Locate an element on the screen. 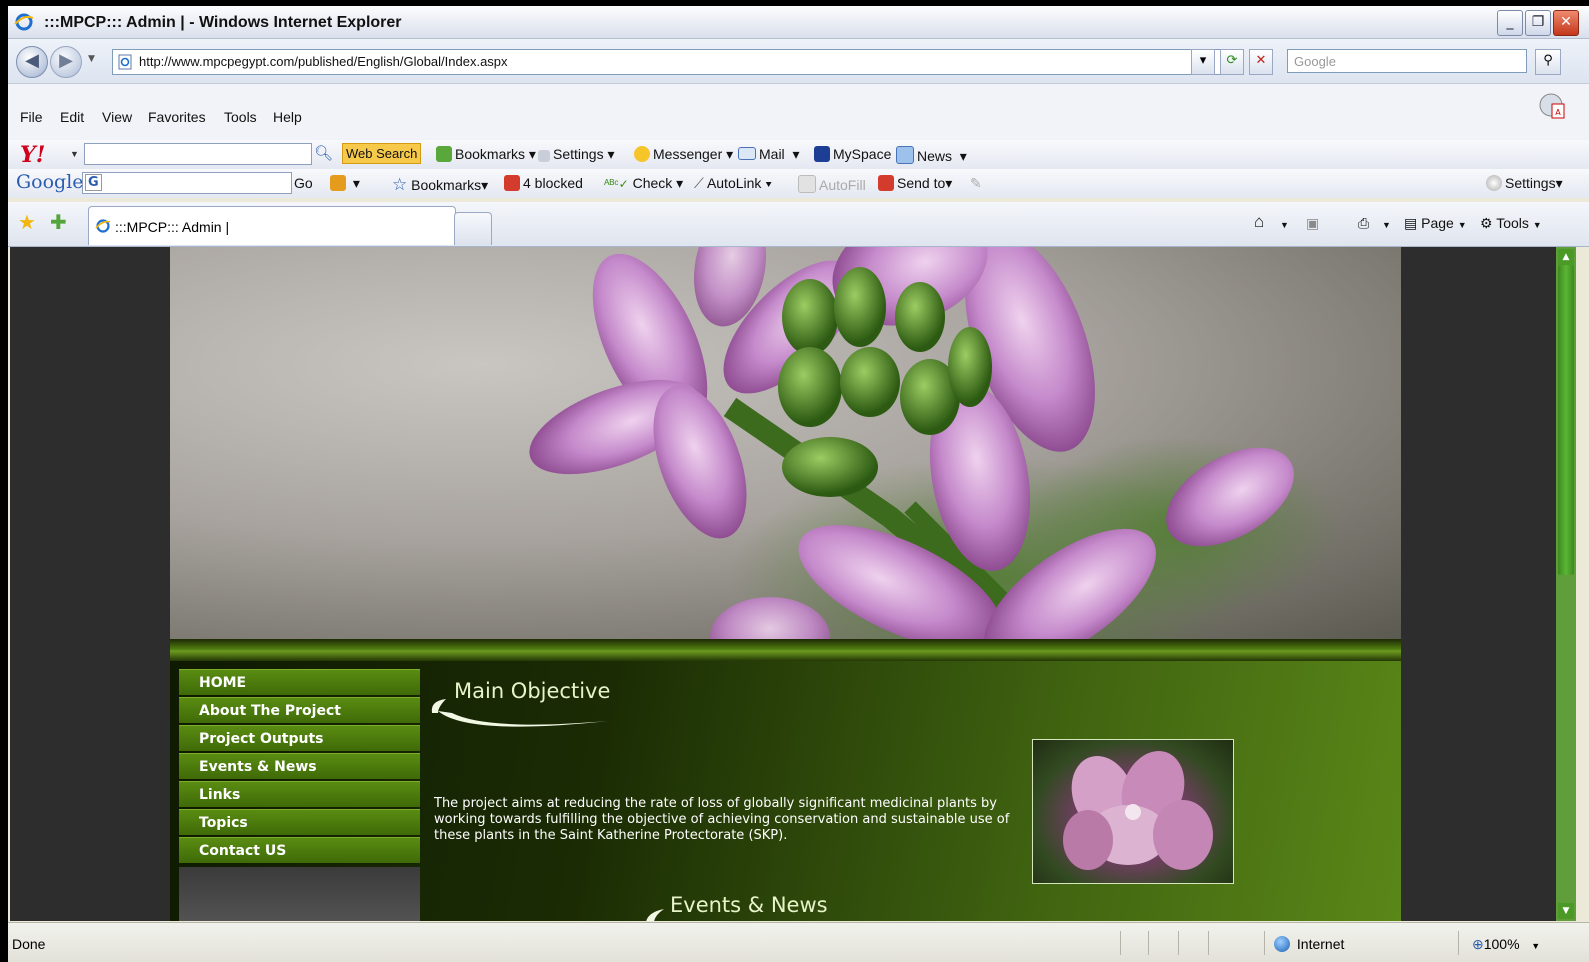  close-button: ✕ is located at coordinates (1566, 23).